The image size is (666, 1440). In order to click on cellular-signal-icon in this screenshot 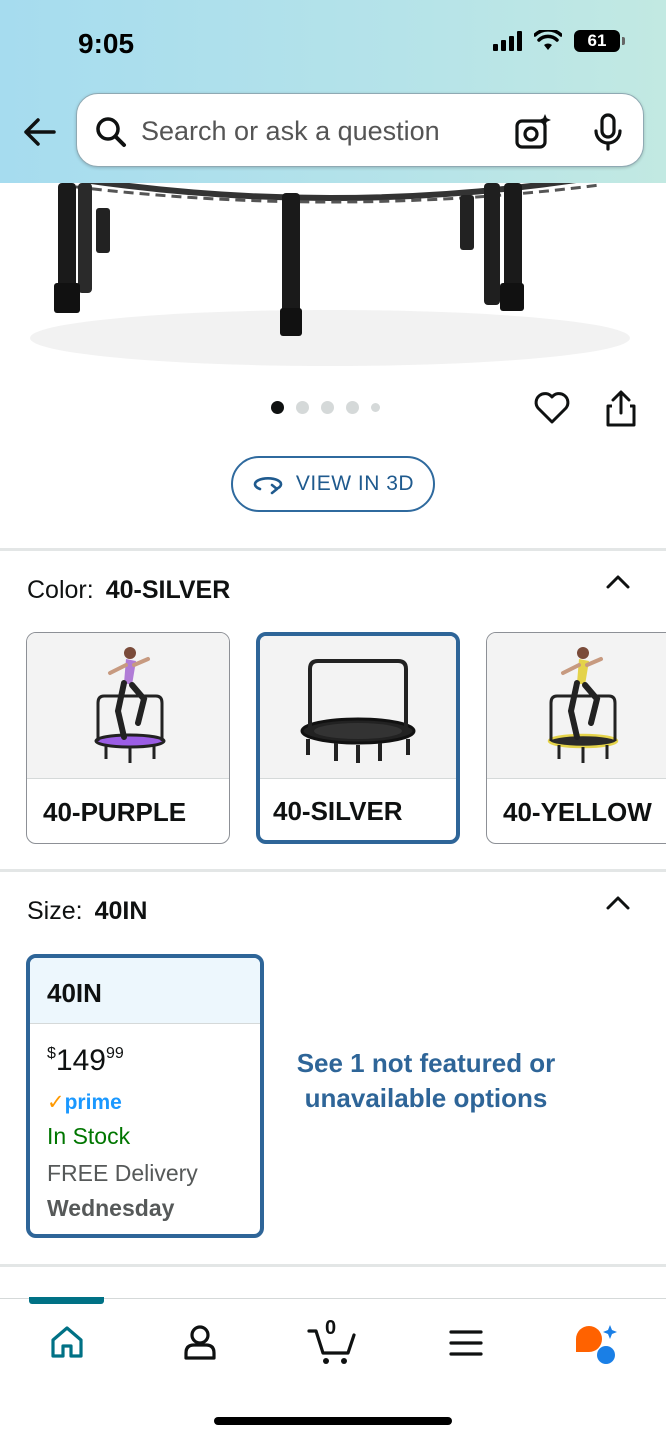, I will do `click(507, 41)`.